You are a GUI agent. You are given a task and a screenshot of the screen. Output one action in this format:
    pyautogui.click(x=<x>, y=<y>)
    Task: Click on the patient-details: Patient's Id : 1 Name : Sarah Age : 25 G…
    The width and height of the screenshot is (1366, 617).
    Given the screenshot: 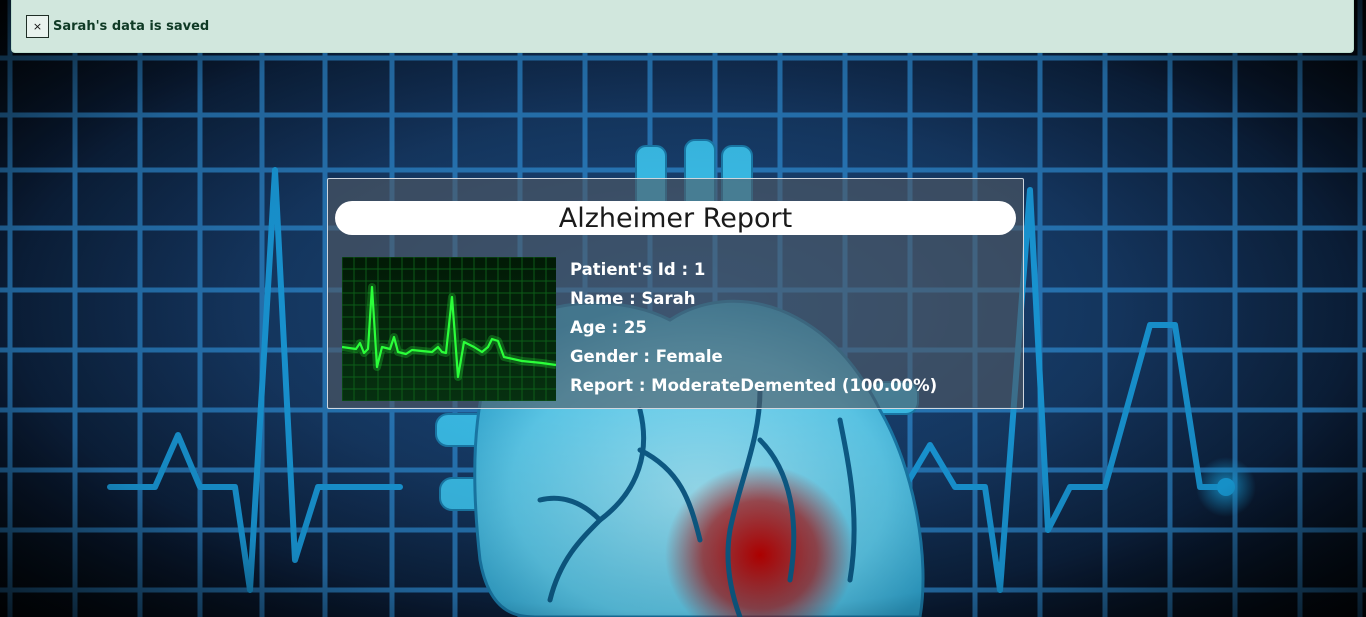 What is the action you would take?
    pyautogui.click(x=790, y=327)
    